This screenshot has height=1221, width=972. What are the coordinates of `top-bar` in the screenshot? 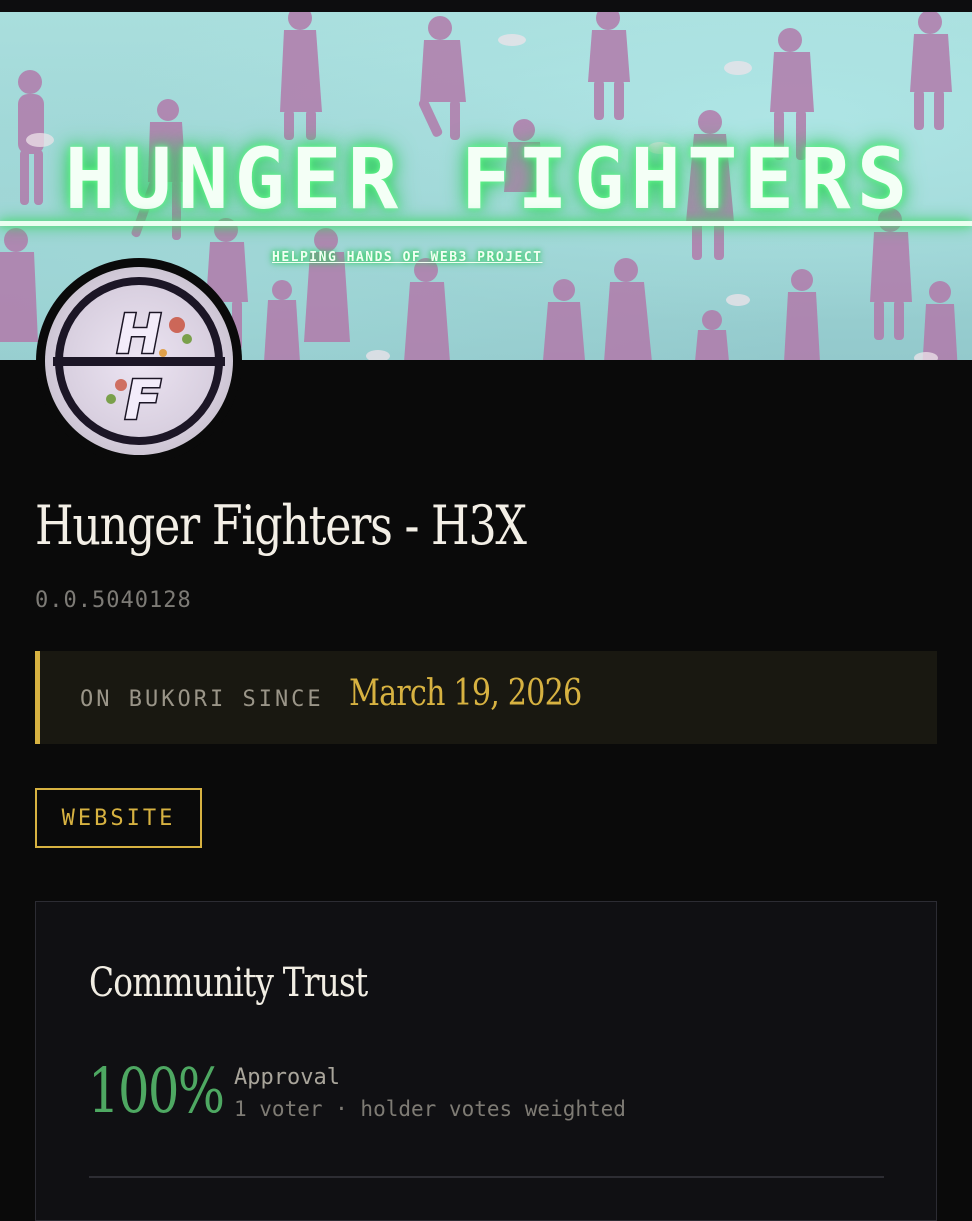 It's located at (486, 6).